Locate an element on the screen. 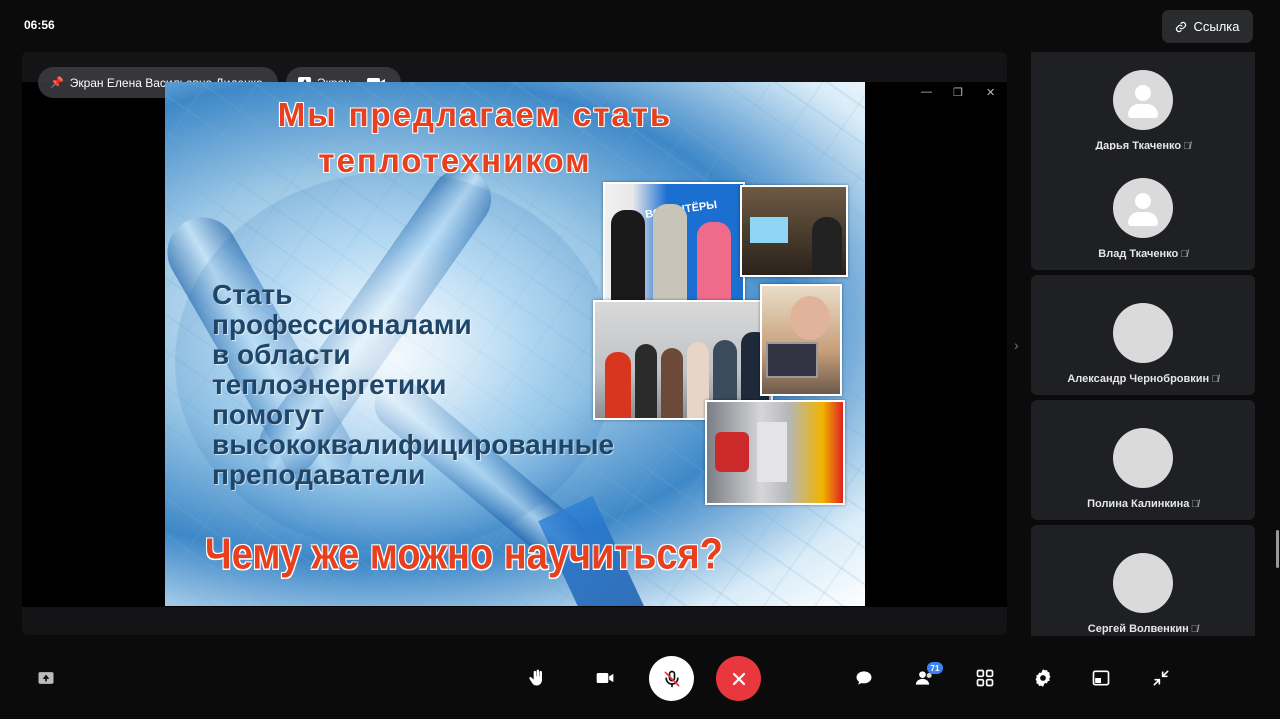  picture-in-picture-button is located at coordinates (1101, 678).